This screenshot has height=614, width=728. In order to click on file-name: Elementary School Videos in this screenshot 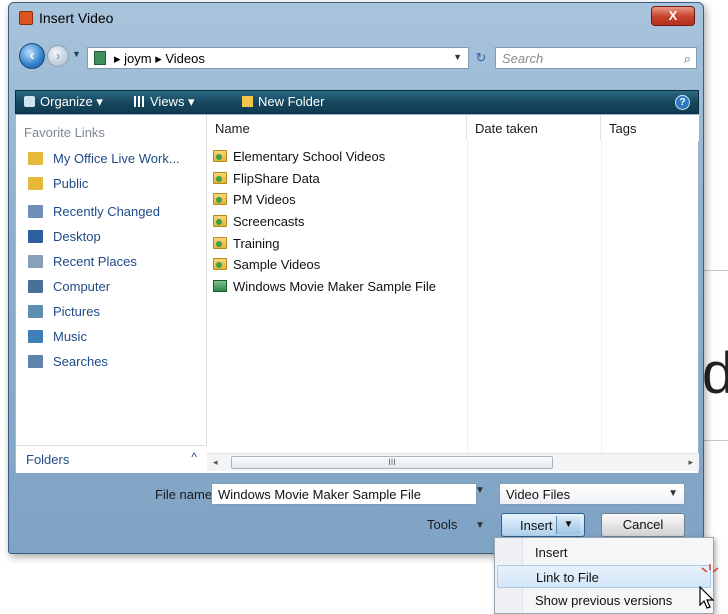, I will do `click(309, 156)`.